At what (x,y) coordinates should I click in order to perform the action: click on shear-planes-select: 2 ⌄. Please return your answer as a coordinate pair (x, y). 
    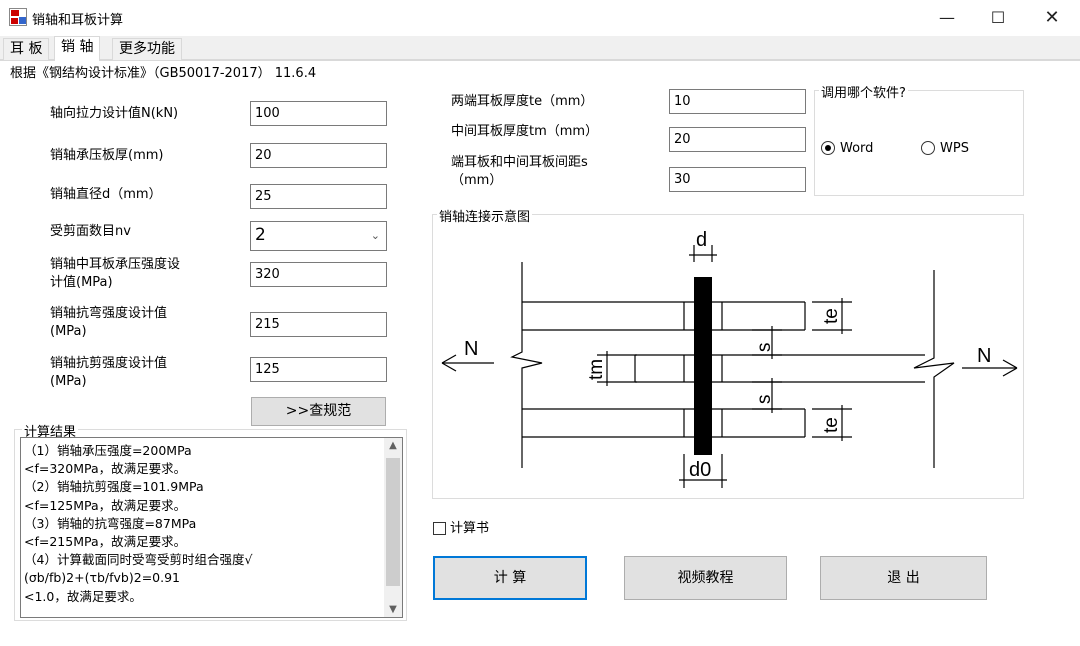
    Looking at the image, I should click on (318, 236).